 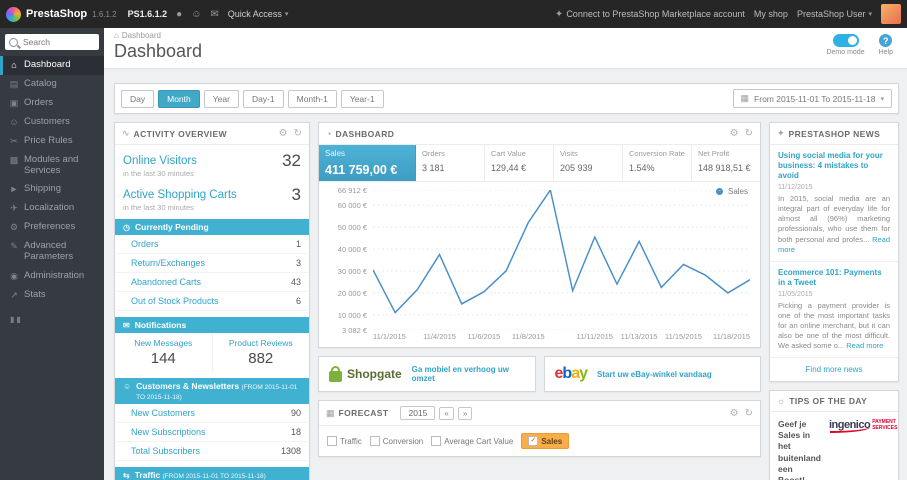 I want to click on activity-row-label: Out of Stock Products, so click(x=175, y=301).